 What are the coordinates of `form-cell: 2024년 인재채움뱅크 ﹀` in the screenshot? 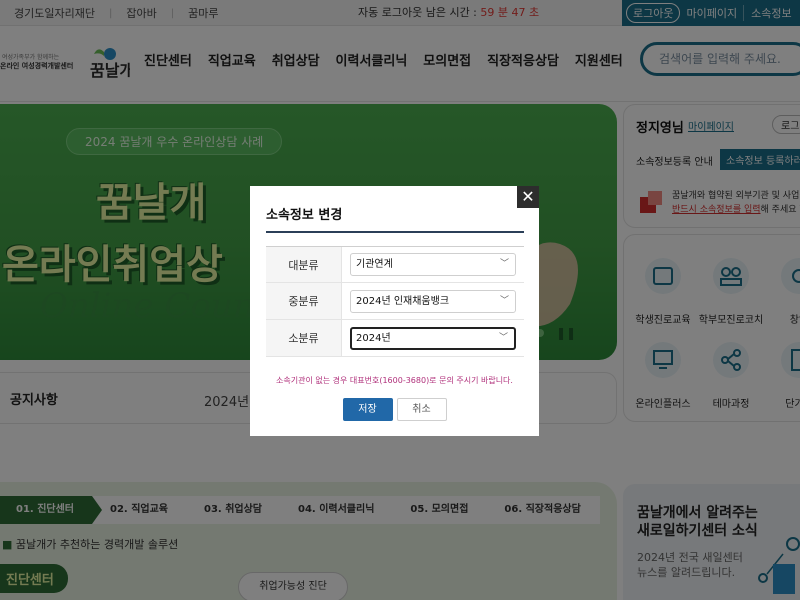 It's located at (433, 301).